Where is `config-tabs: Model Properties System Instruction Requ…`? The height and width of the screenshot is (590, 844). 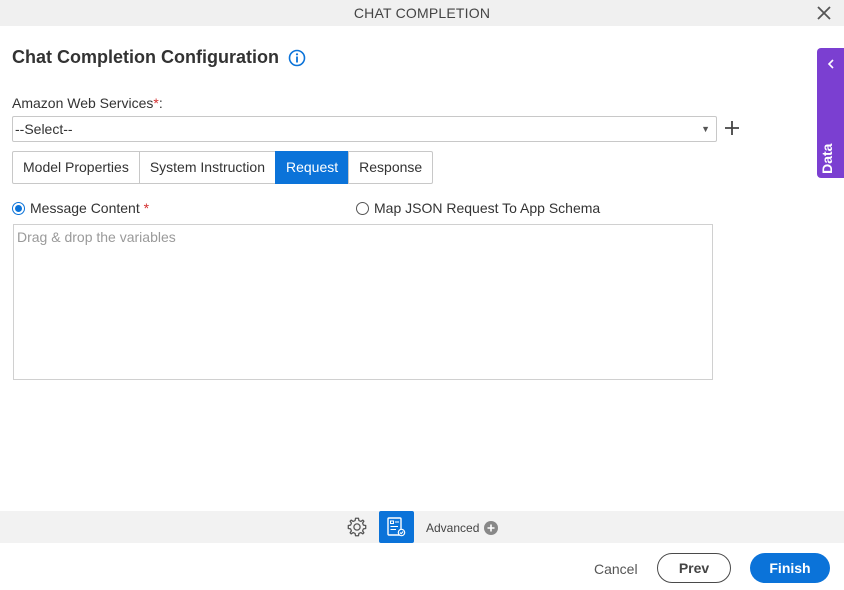
config-tabs: Model Properties System Instruction Requ… is located at coordinates (223, 167).